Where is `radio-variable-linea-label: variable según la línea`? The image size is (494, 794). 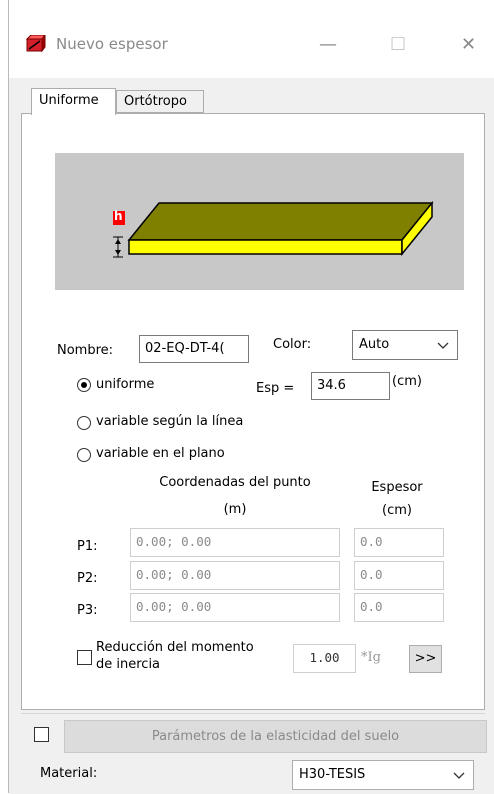
radio-variable-linea-label: variable según la línea is located at coordinates (170, 421).